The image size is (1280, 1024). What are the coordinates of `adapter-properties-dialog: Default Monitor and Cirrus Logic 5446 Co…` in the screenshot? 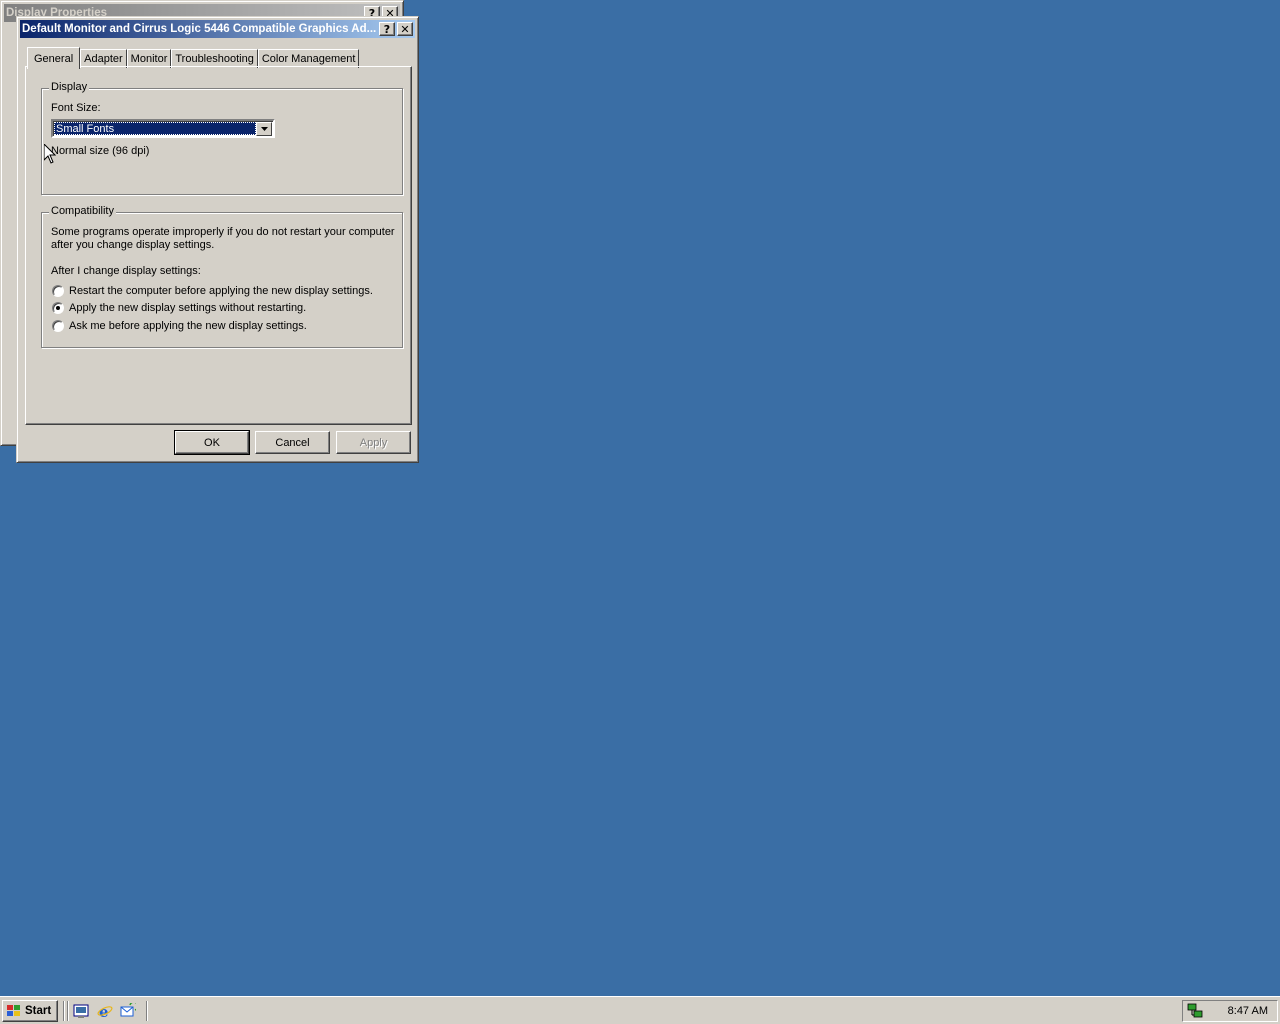 It's located at (217, 239).